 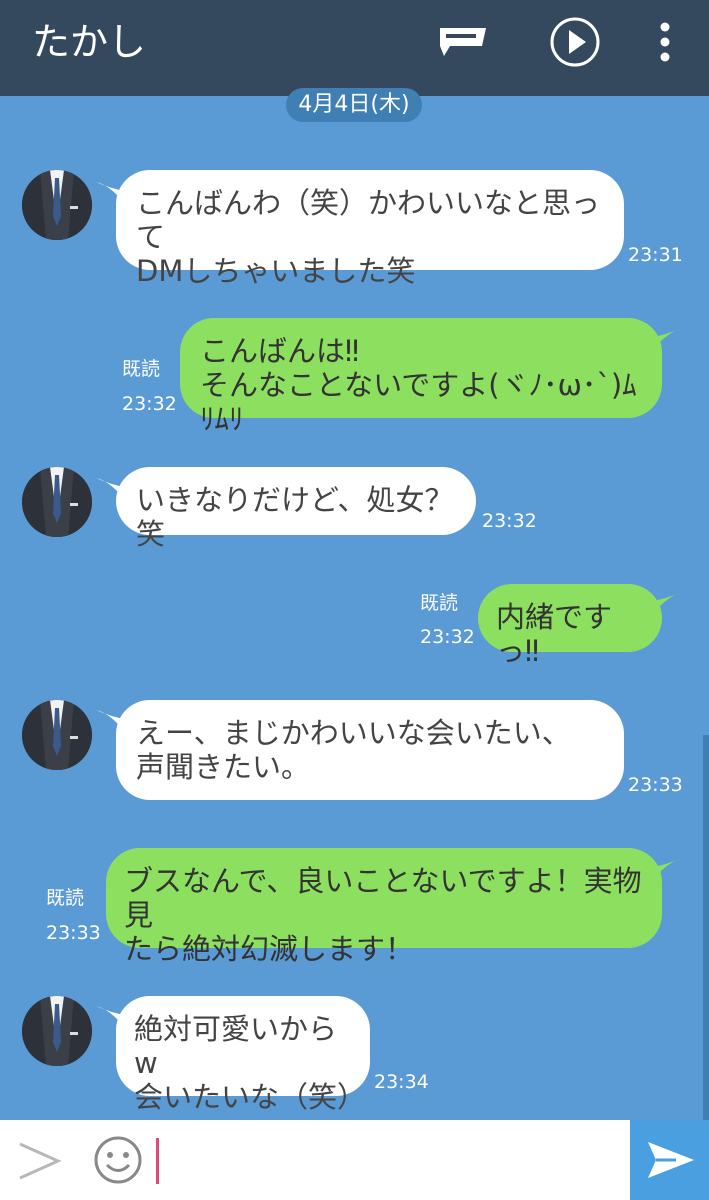 What do you see at coordinates (570, 626) in the screenshot?
I see `message-bubble-outgoing: 内緒ですっ‼` at bounding box center [570, 626].